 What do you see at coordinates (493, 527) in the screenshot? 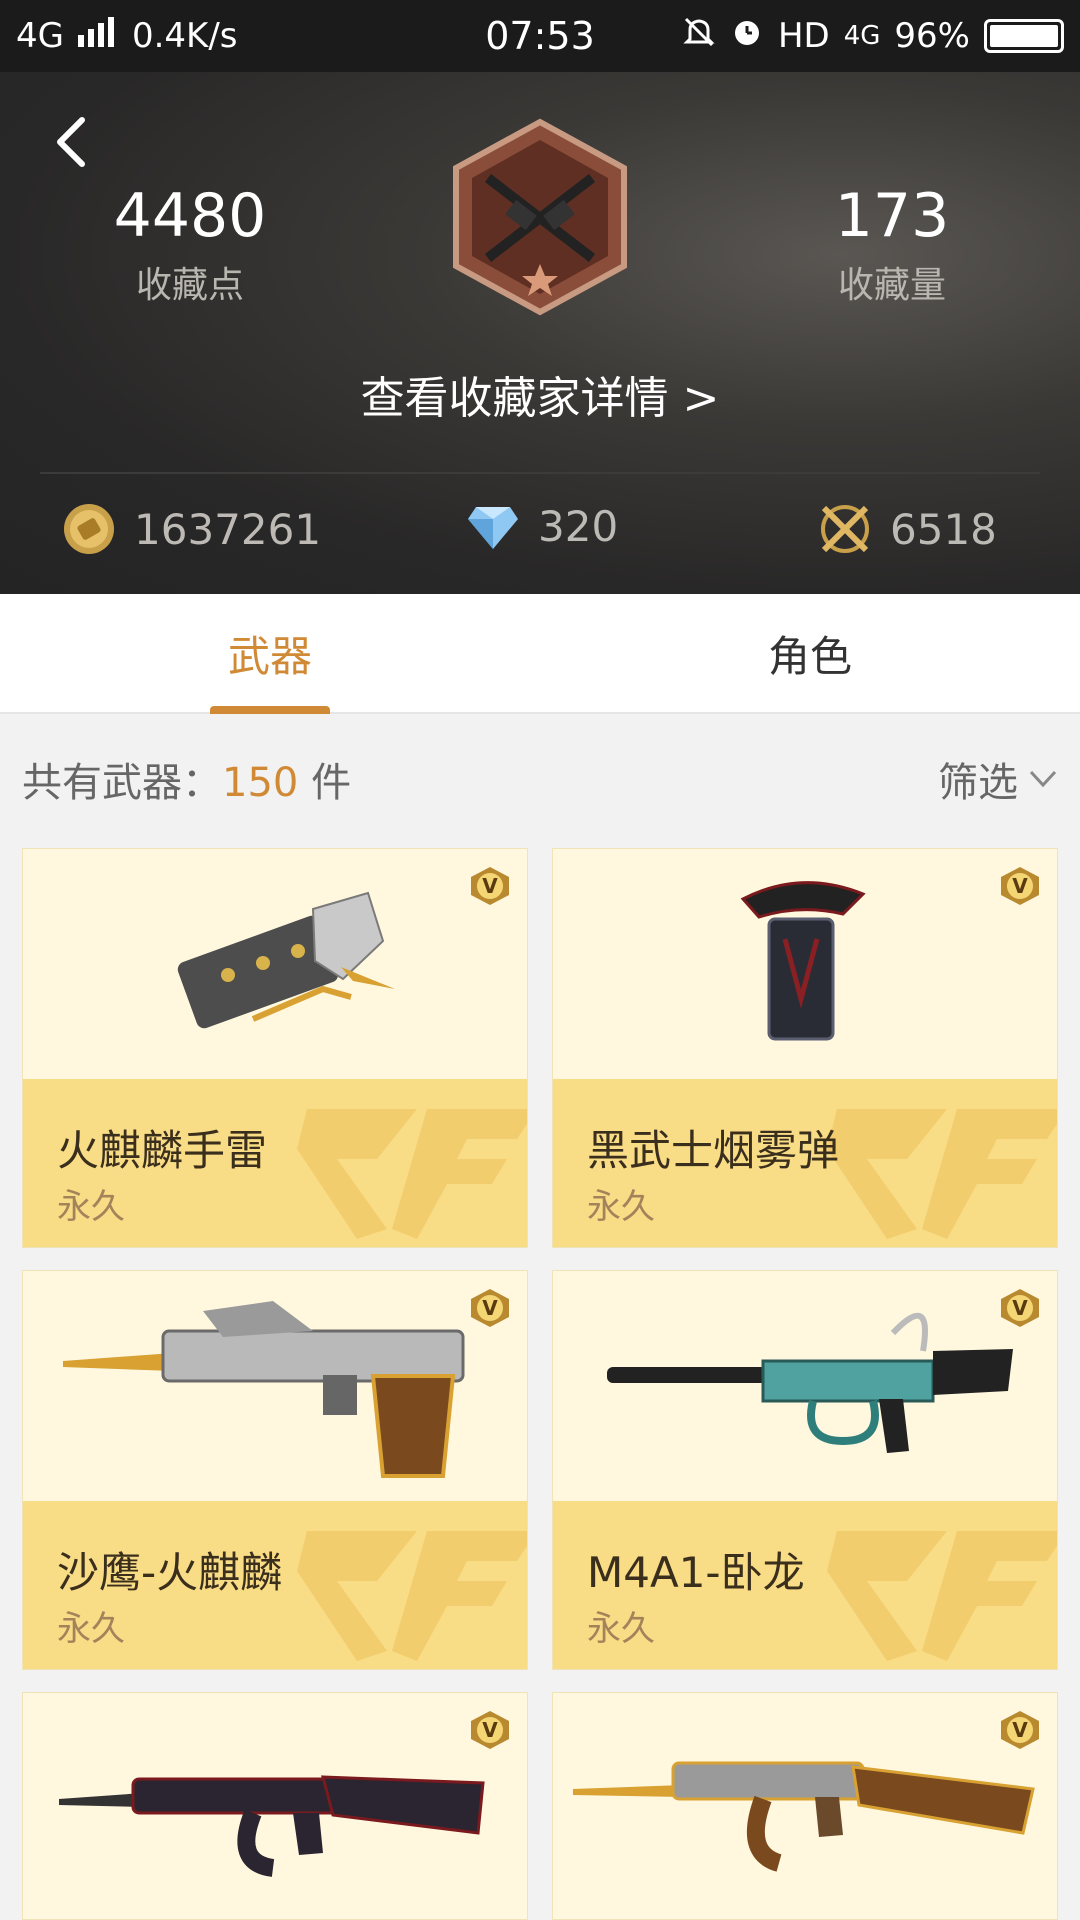
I see `diamond-icon` at bounding box center [493, 527].